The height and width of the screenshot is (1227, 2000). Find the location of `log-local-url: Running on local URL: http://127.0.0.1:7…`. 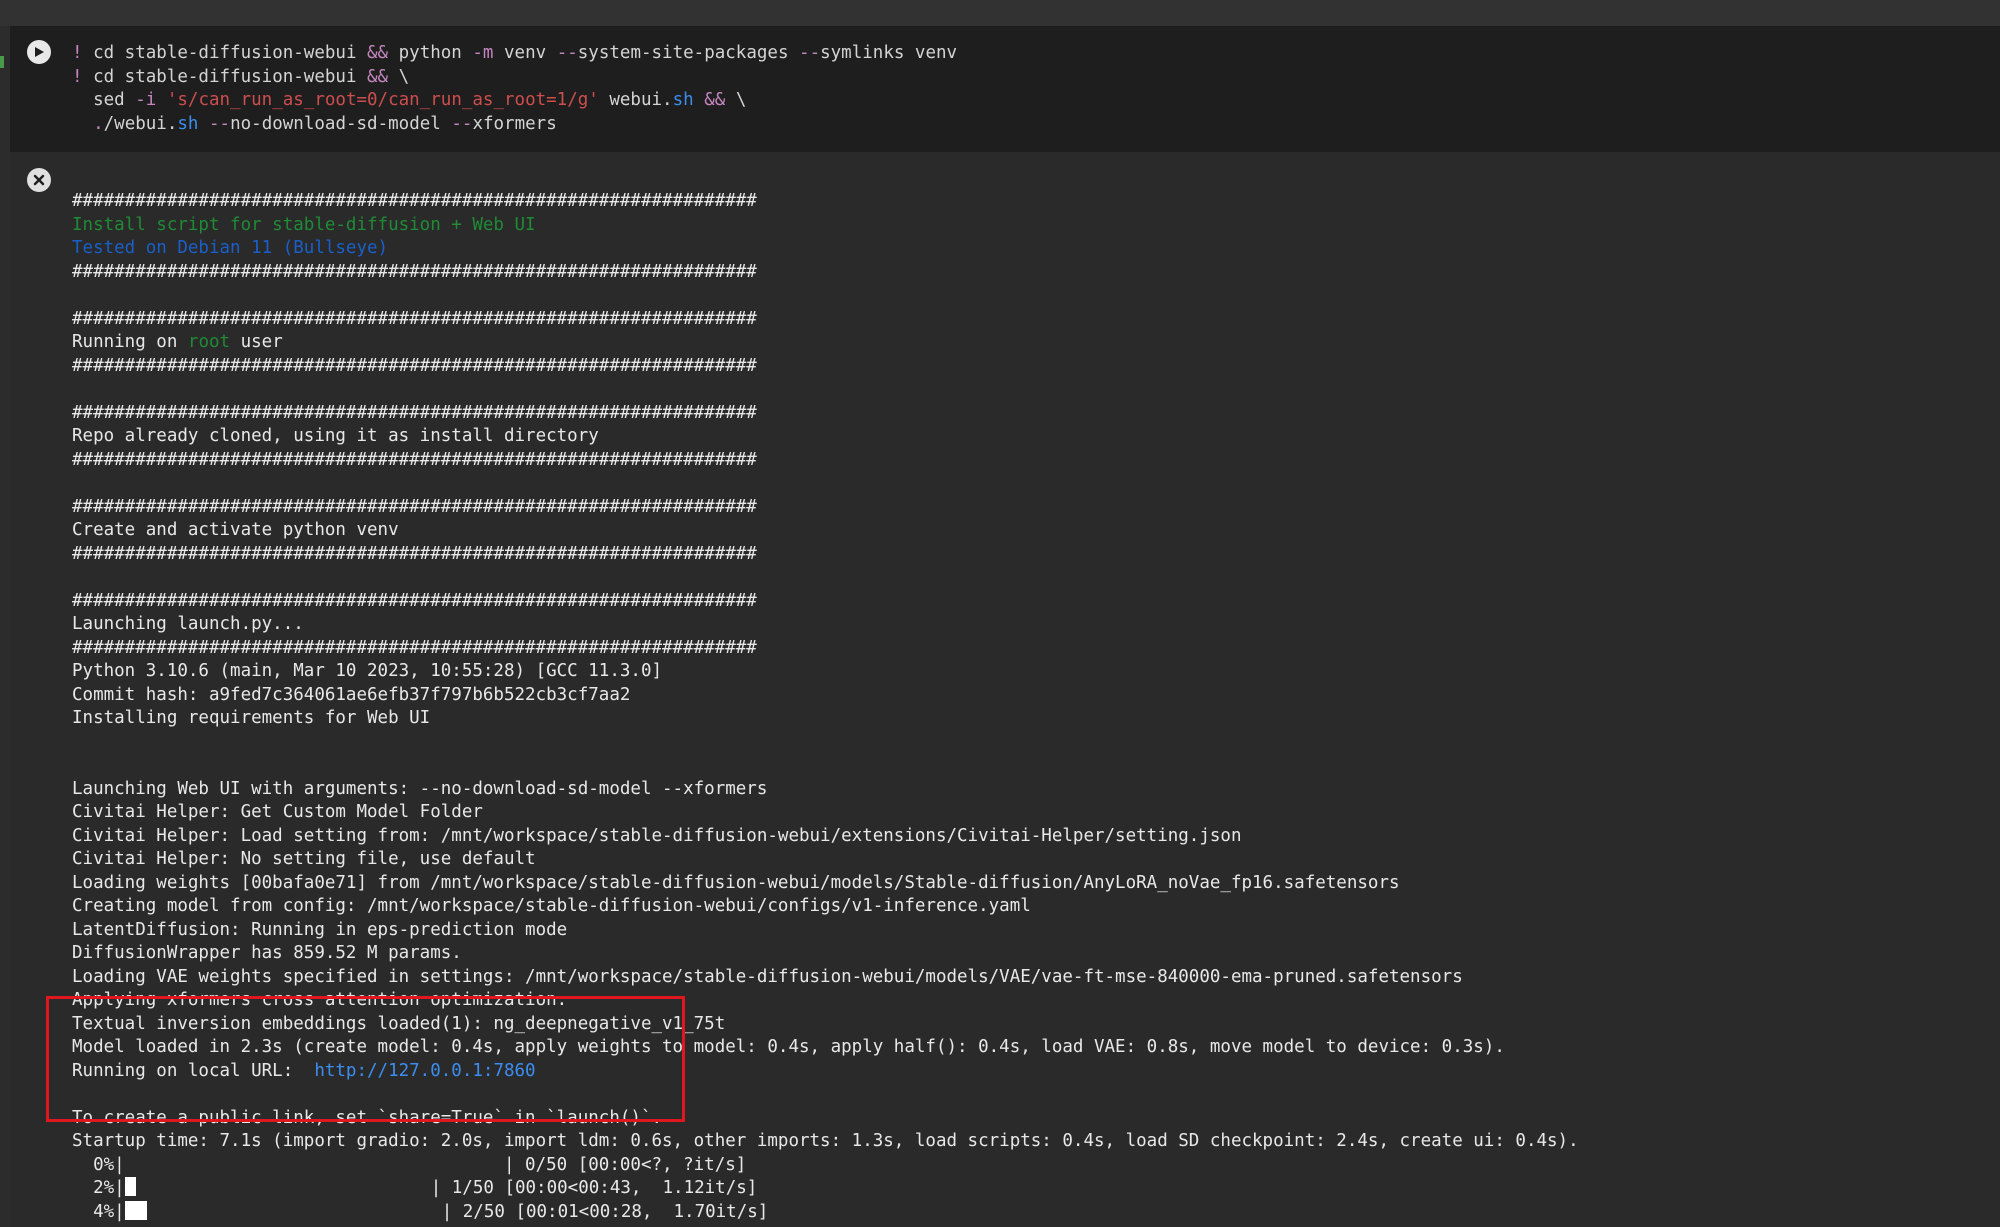

log-local-url: Running on local URL: http://127.0.0.1:7… is located at coordinates (304, 1070).